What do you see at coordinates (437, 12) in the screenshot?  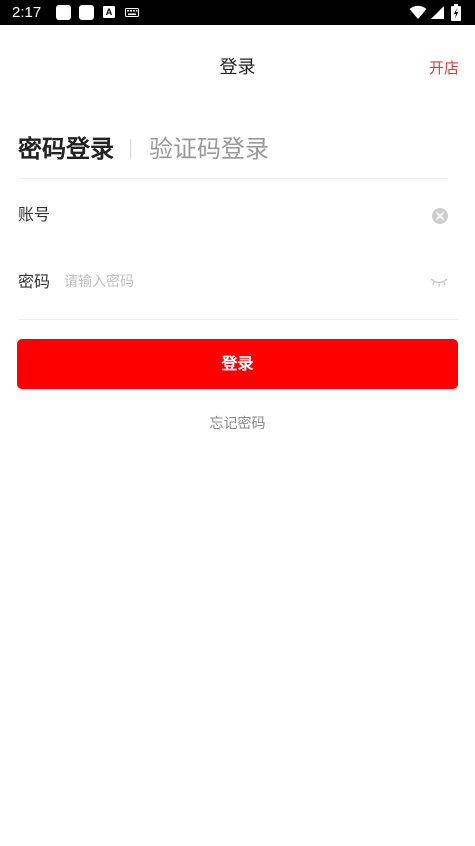 I see `signal-icon` at bounding box center [437, 12].